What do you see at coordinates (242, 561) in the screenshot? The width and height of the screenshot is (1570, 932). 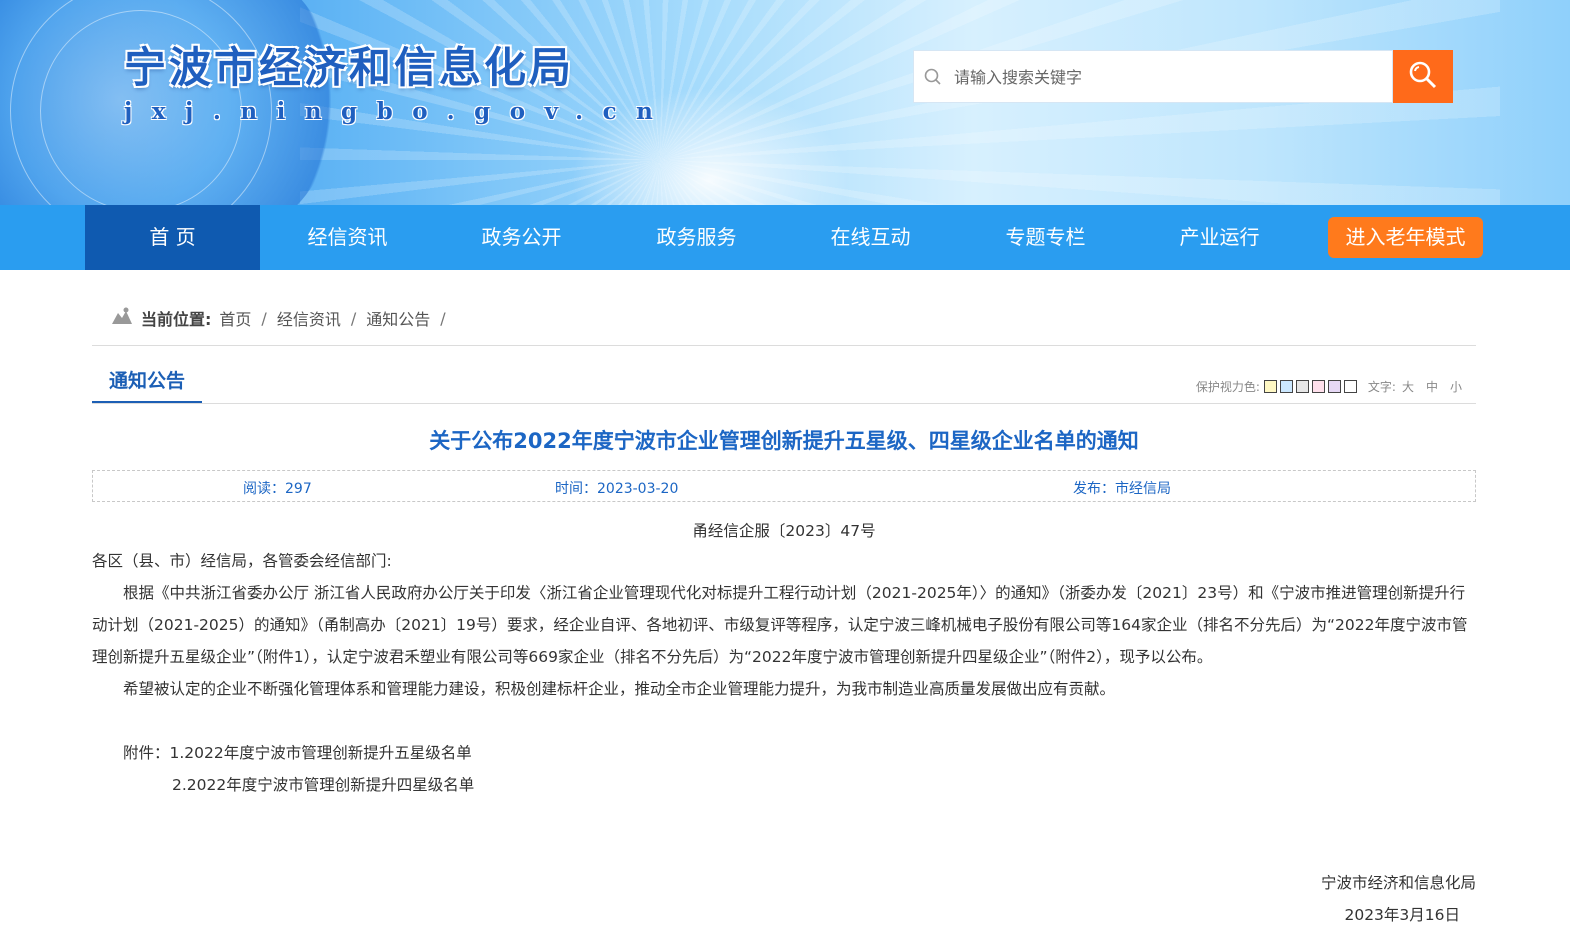 I see `greeting: 各区（县、市）经信局，各管委会经信部门:` at bounding box center [242, 561].